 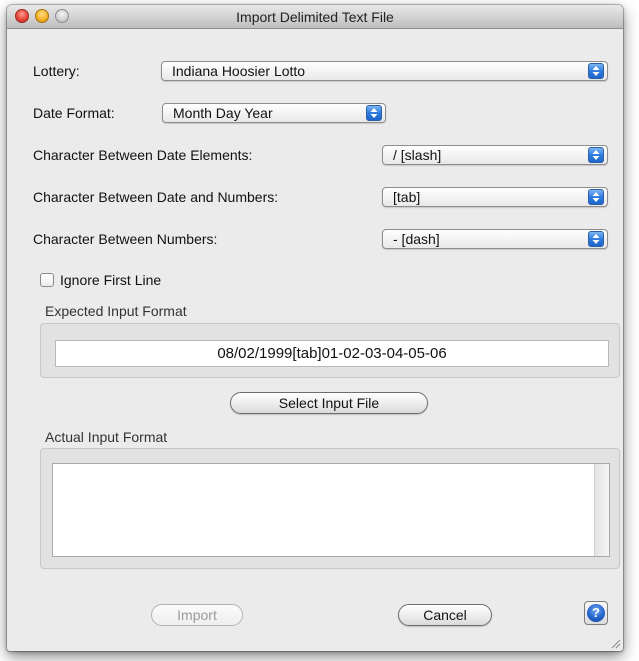 I want to click on number-separator-select: - [dash], so click(x=495, y=239).